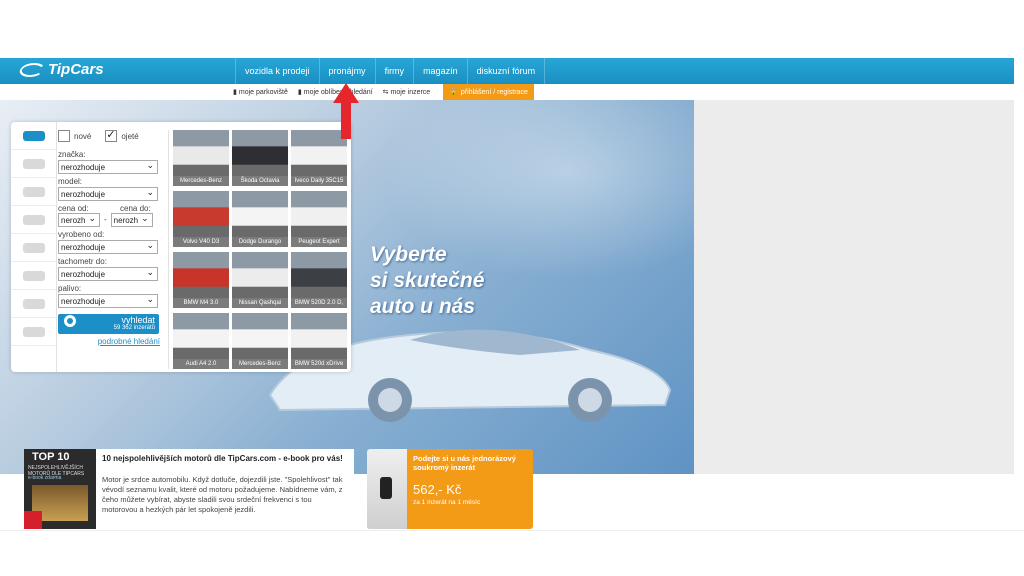  I want to click on car-name: Peugeot Expert, so click(319, 242).